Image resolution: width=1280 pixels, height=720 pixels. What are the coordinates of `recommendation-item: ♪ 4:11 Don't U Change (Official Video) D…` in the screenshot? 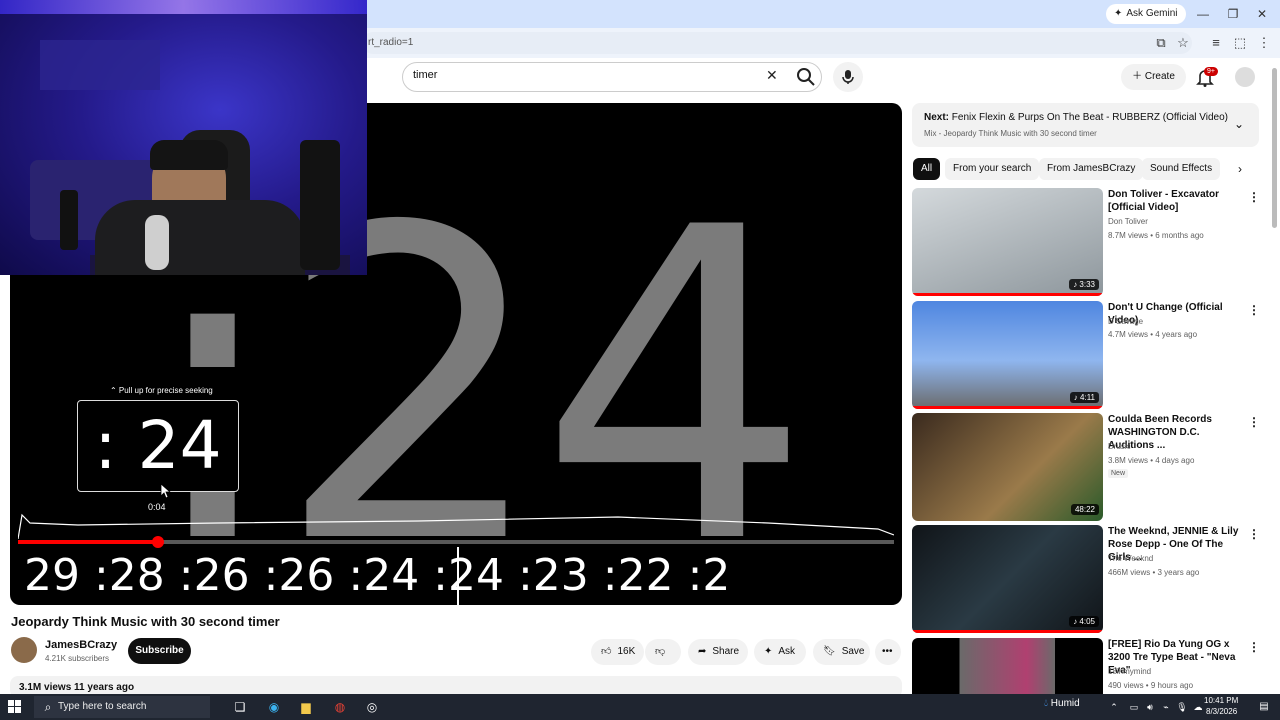 It's located at (1087, 355).